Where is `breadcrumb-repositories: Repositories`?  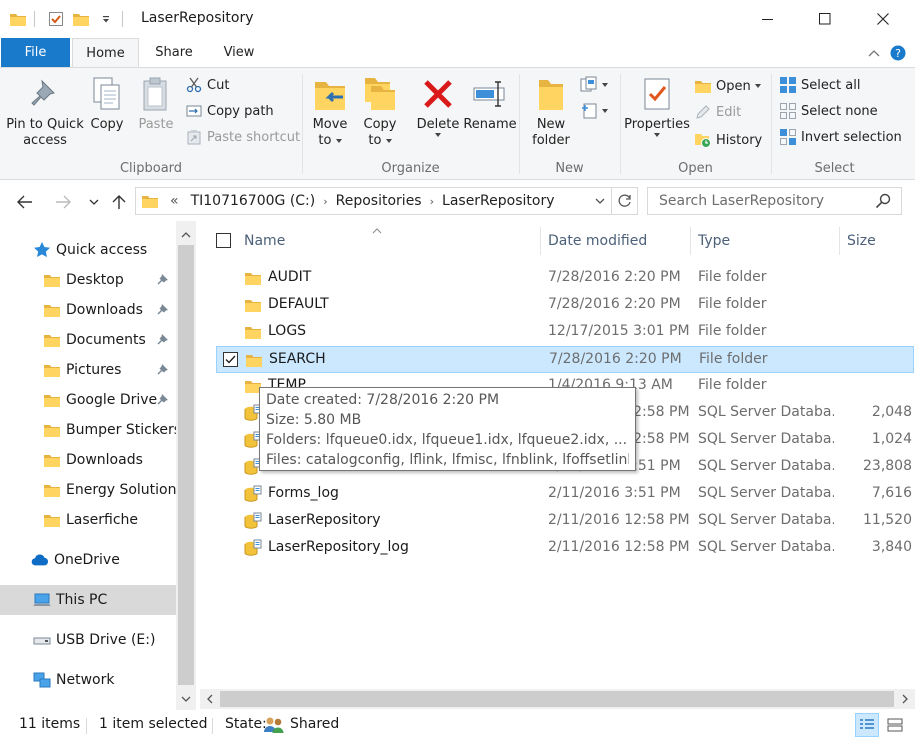
breadcrumb-repositories: Repositories is located at coordinates (379, 201).